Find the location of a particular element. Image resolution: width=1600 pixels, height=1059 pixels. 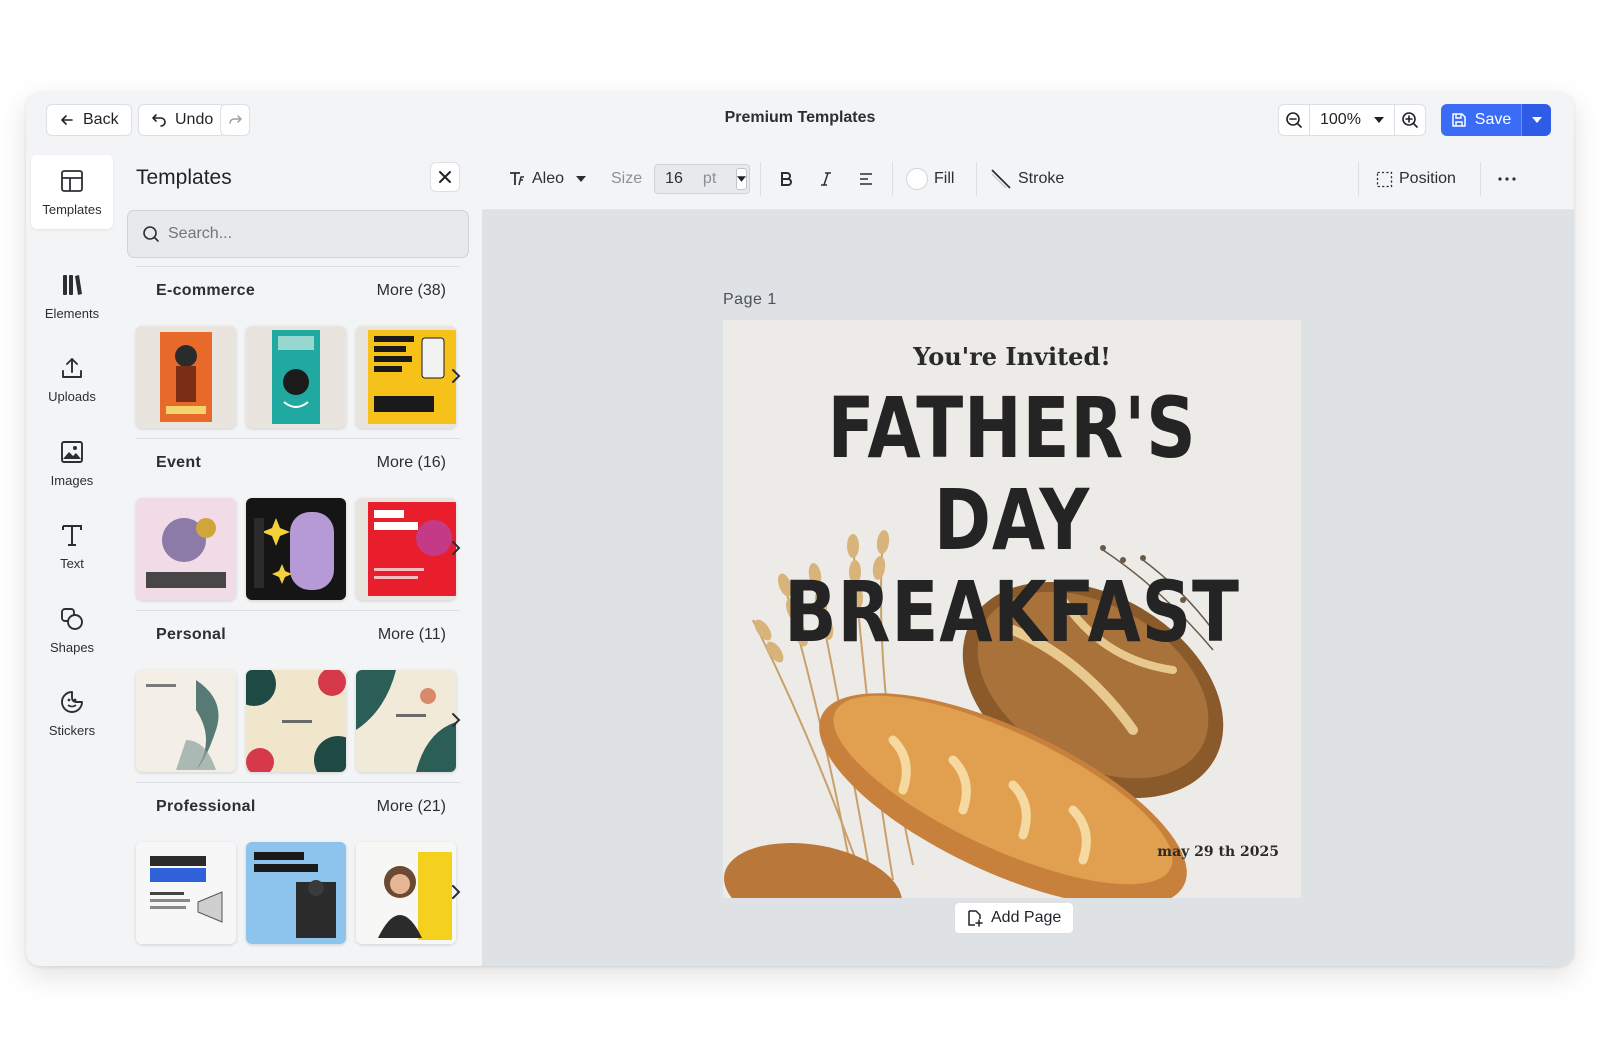

stroke-button: Stroke is located at coordinates (1027, 179).